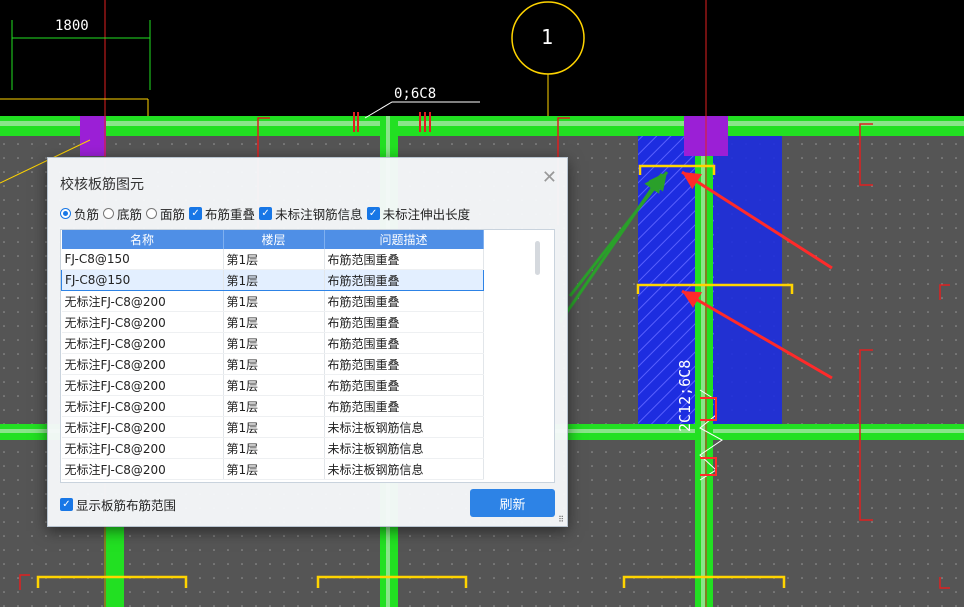 Image resolution: width=964 pixels, height=607 pixels. I want to click on radio-selected-icon, so click(65, 213).